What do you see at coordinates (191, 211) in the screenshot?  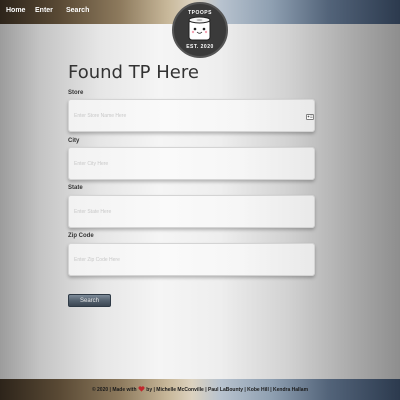 I see `state-input` at bounding box center [191, 211].